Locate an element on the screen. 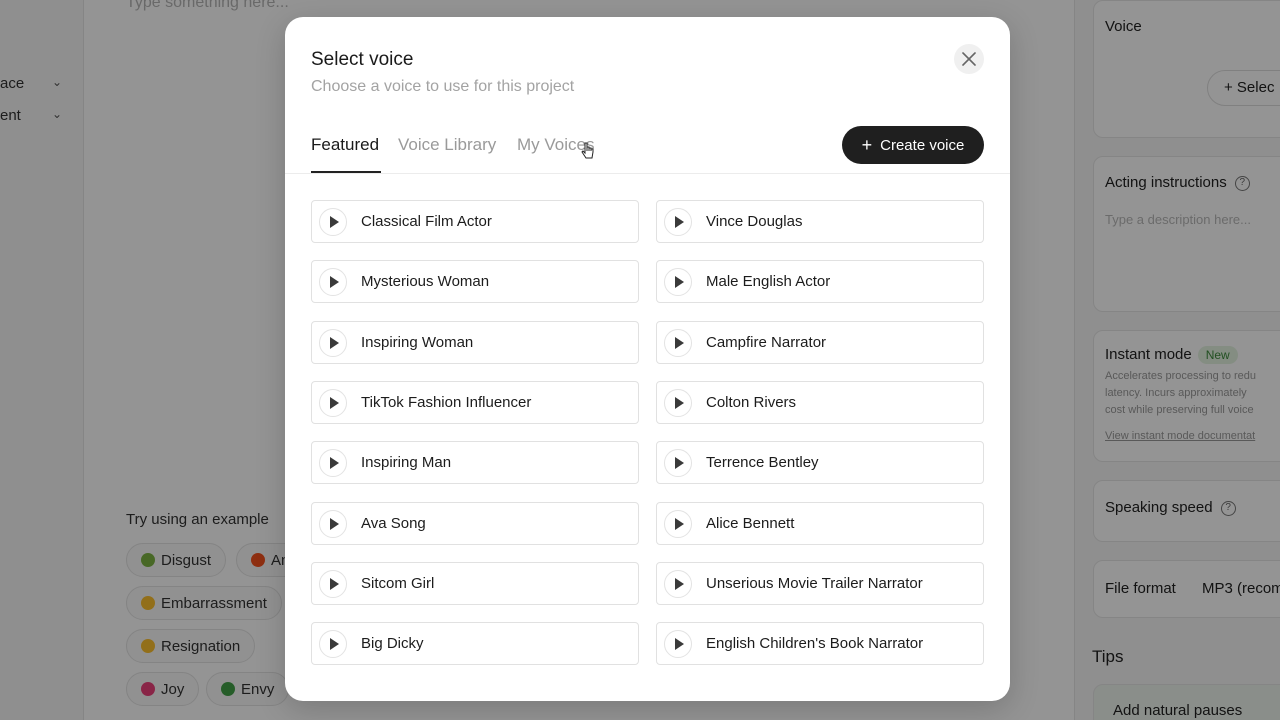  voice-item: Sitcom Girl is located at coordinates (475, 583).